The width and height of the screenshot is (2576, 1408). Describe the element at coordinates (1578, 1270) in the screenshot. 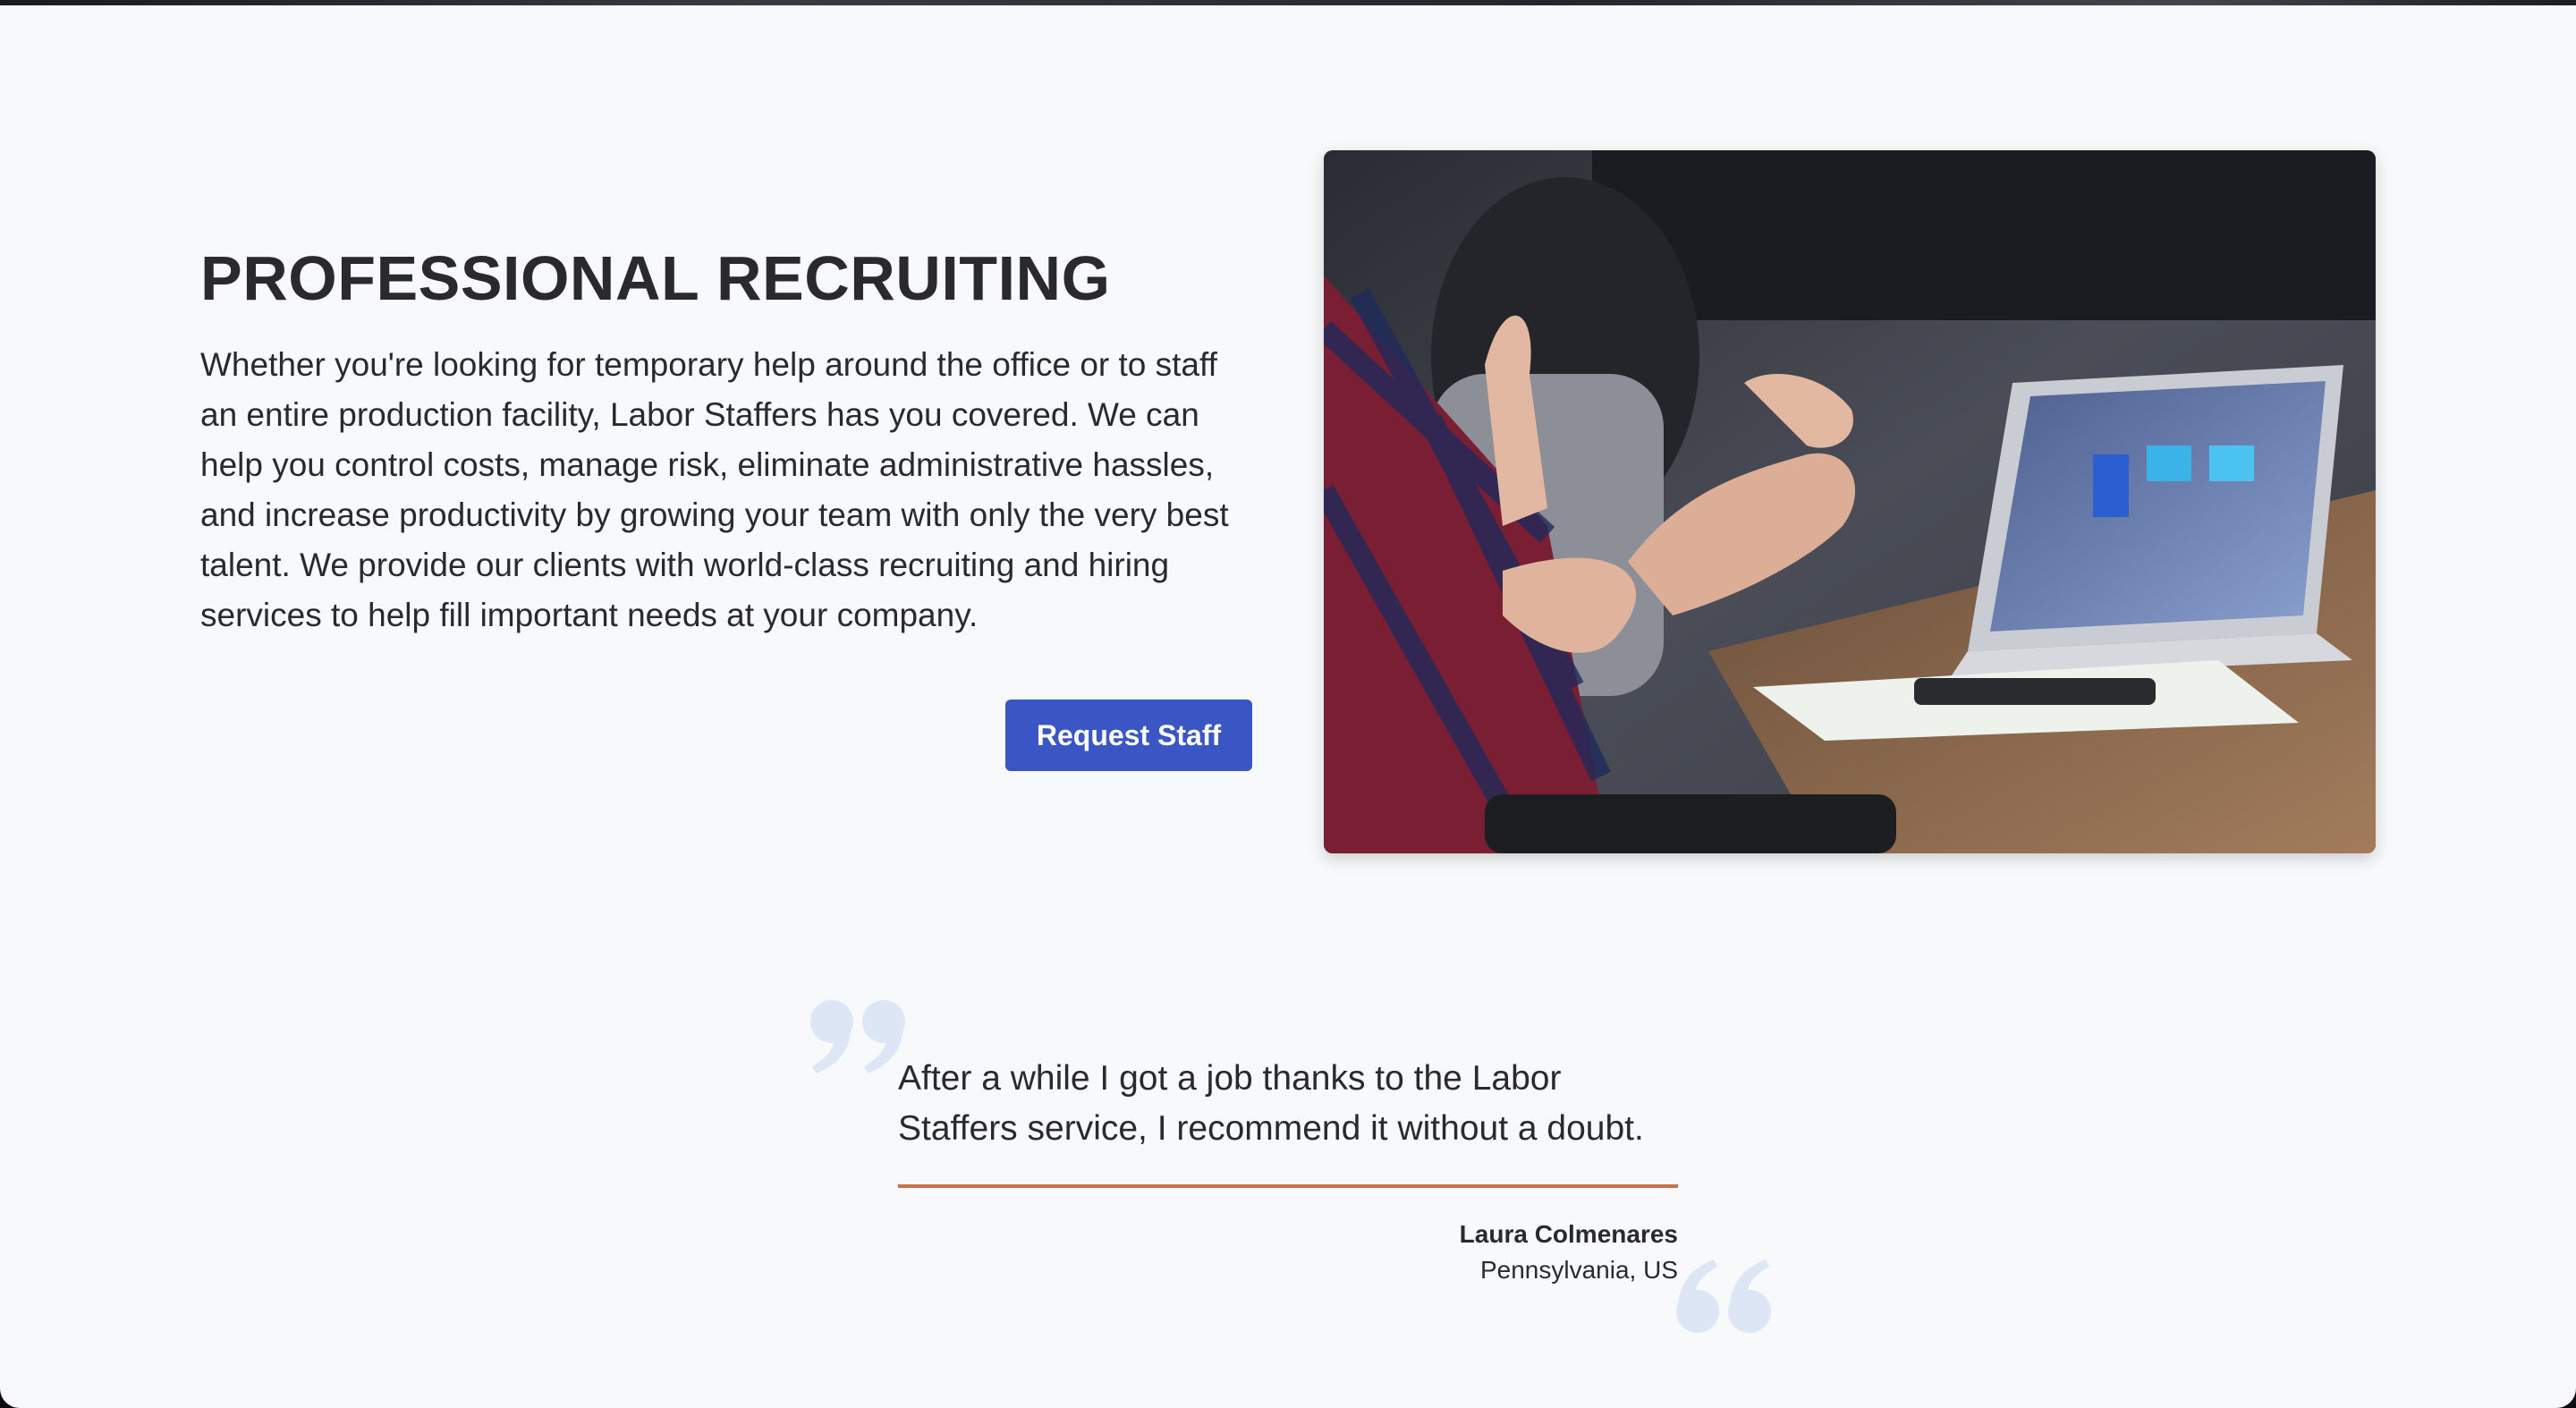

I see `testimonial-location: Pennsylvania, US` at that location.